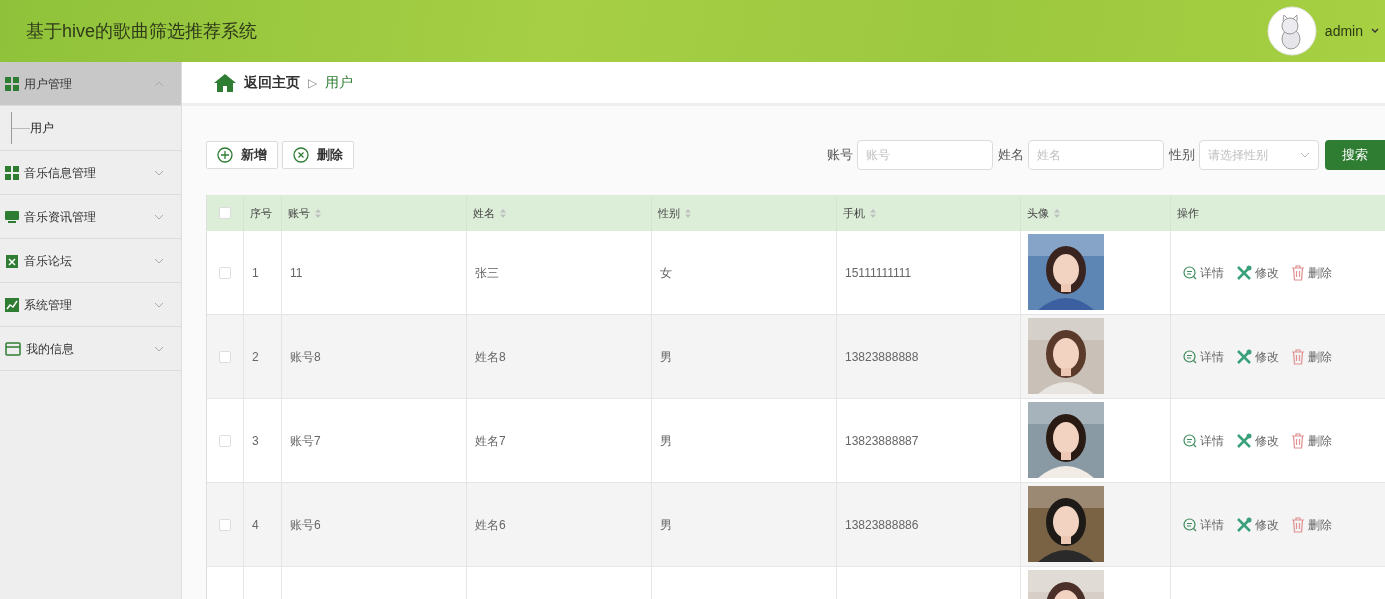  I want to click on plus-circle-icon, so click(225, 155).